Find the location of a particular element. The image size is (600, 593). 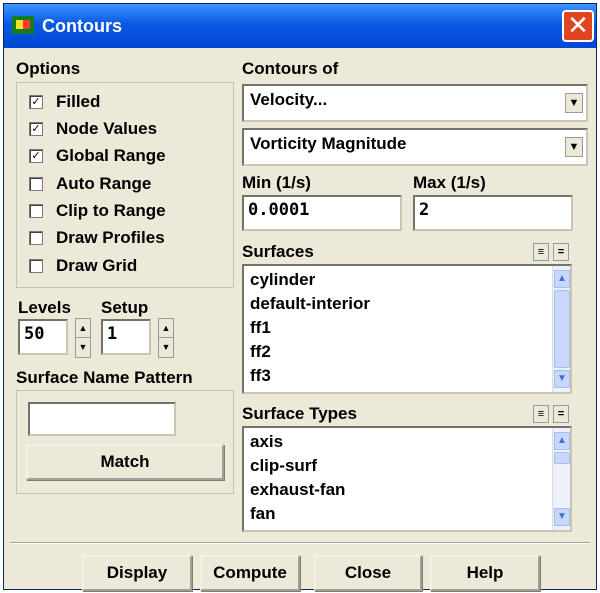

levels-field: 50 is located at coordinates (43, 337).